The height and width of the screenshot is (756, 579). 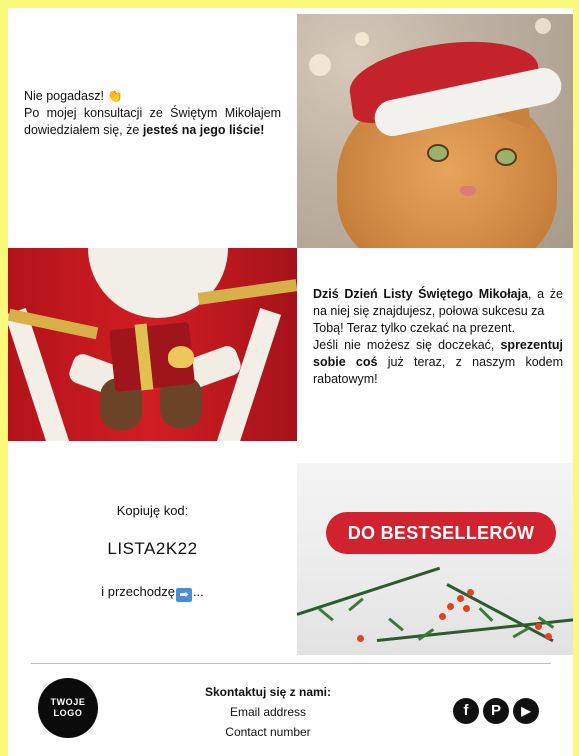 What do you see at coordinates (526, 711) in the screenshot?
I see `youtube-icon: ▶` at bounding box center [526, 711].